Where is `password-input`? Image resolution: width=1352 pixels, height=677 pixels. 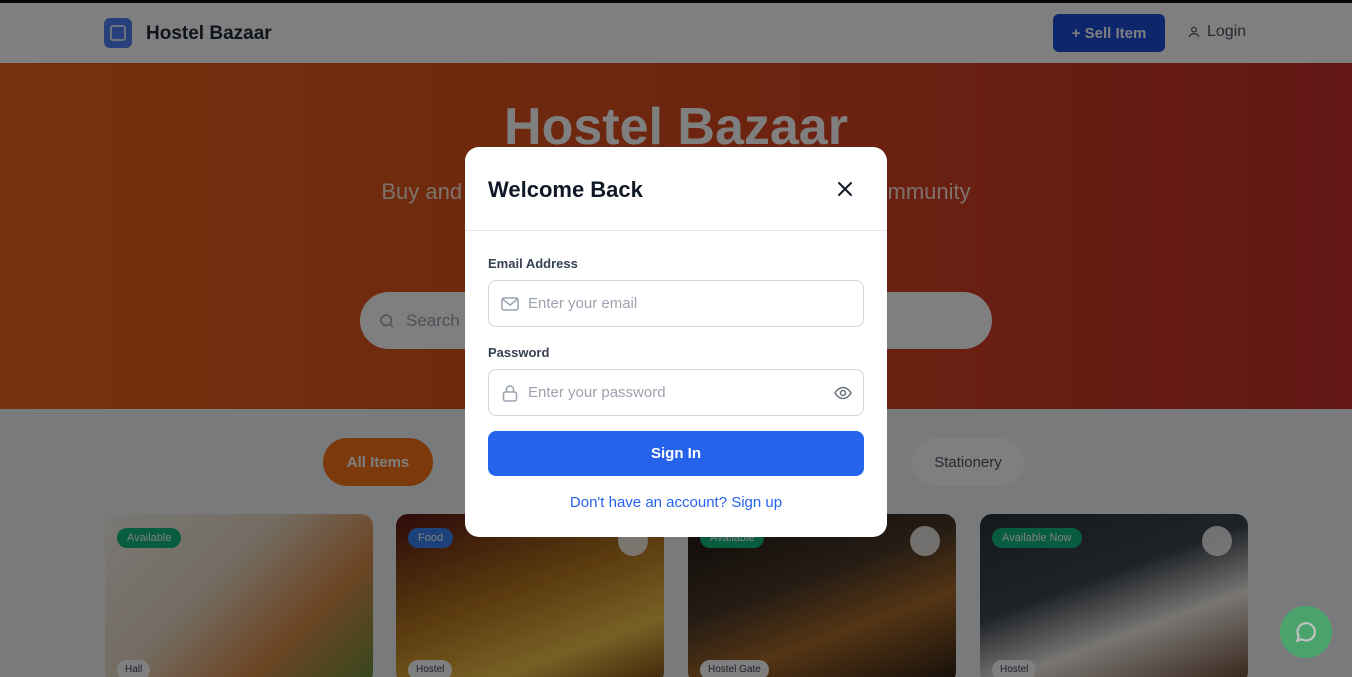
password-input is located at coordinates (673, 392).